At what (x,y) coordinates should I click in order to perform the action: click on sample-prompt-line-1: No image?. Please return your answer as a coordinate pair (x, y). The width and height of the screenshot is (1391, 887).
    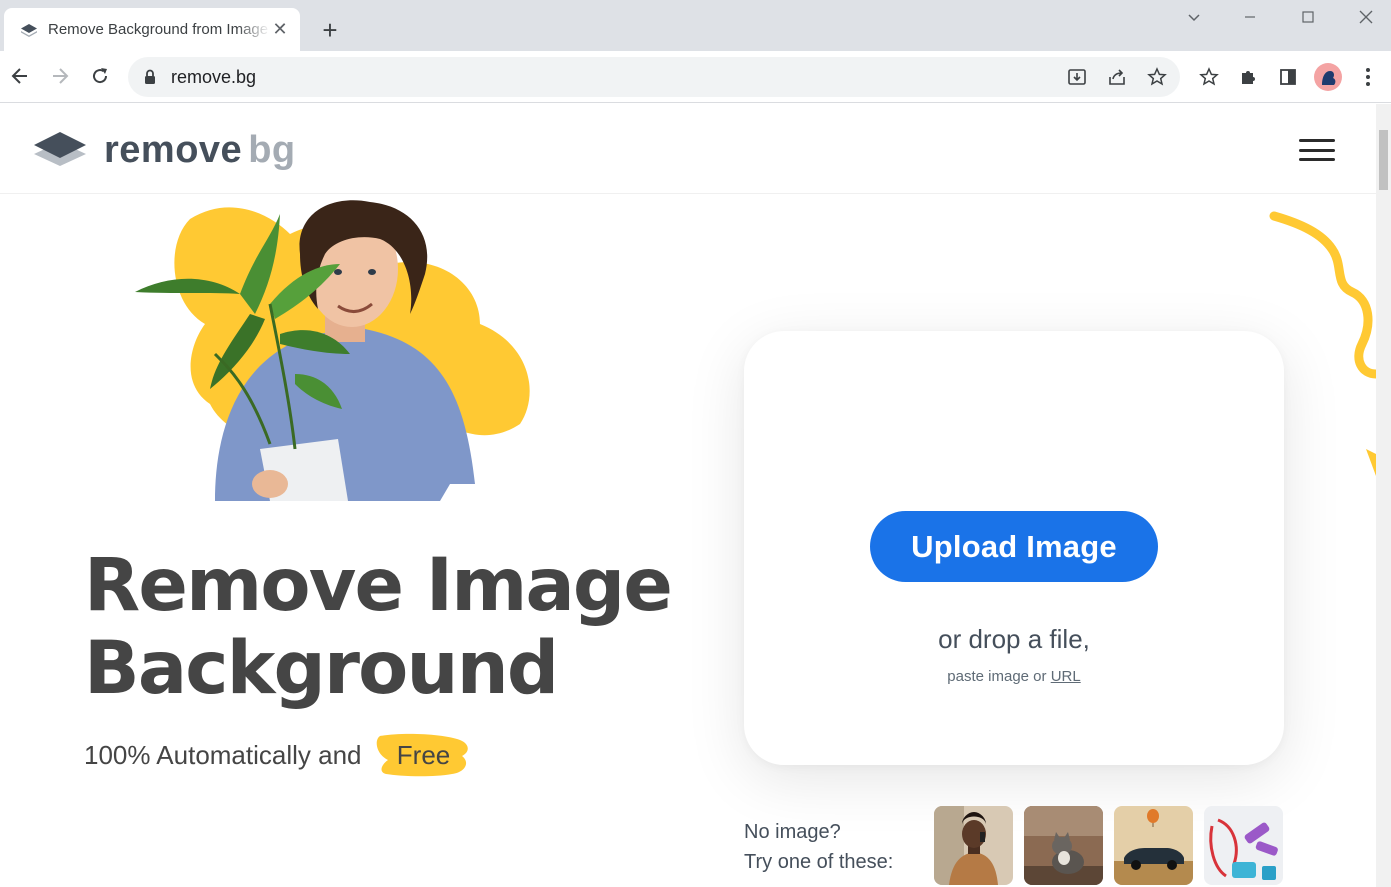
    Looking at the image, I should click on (792, 832).